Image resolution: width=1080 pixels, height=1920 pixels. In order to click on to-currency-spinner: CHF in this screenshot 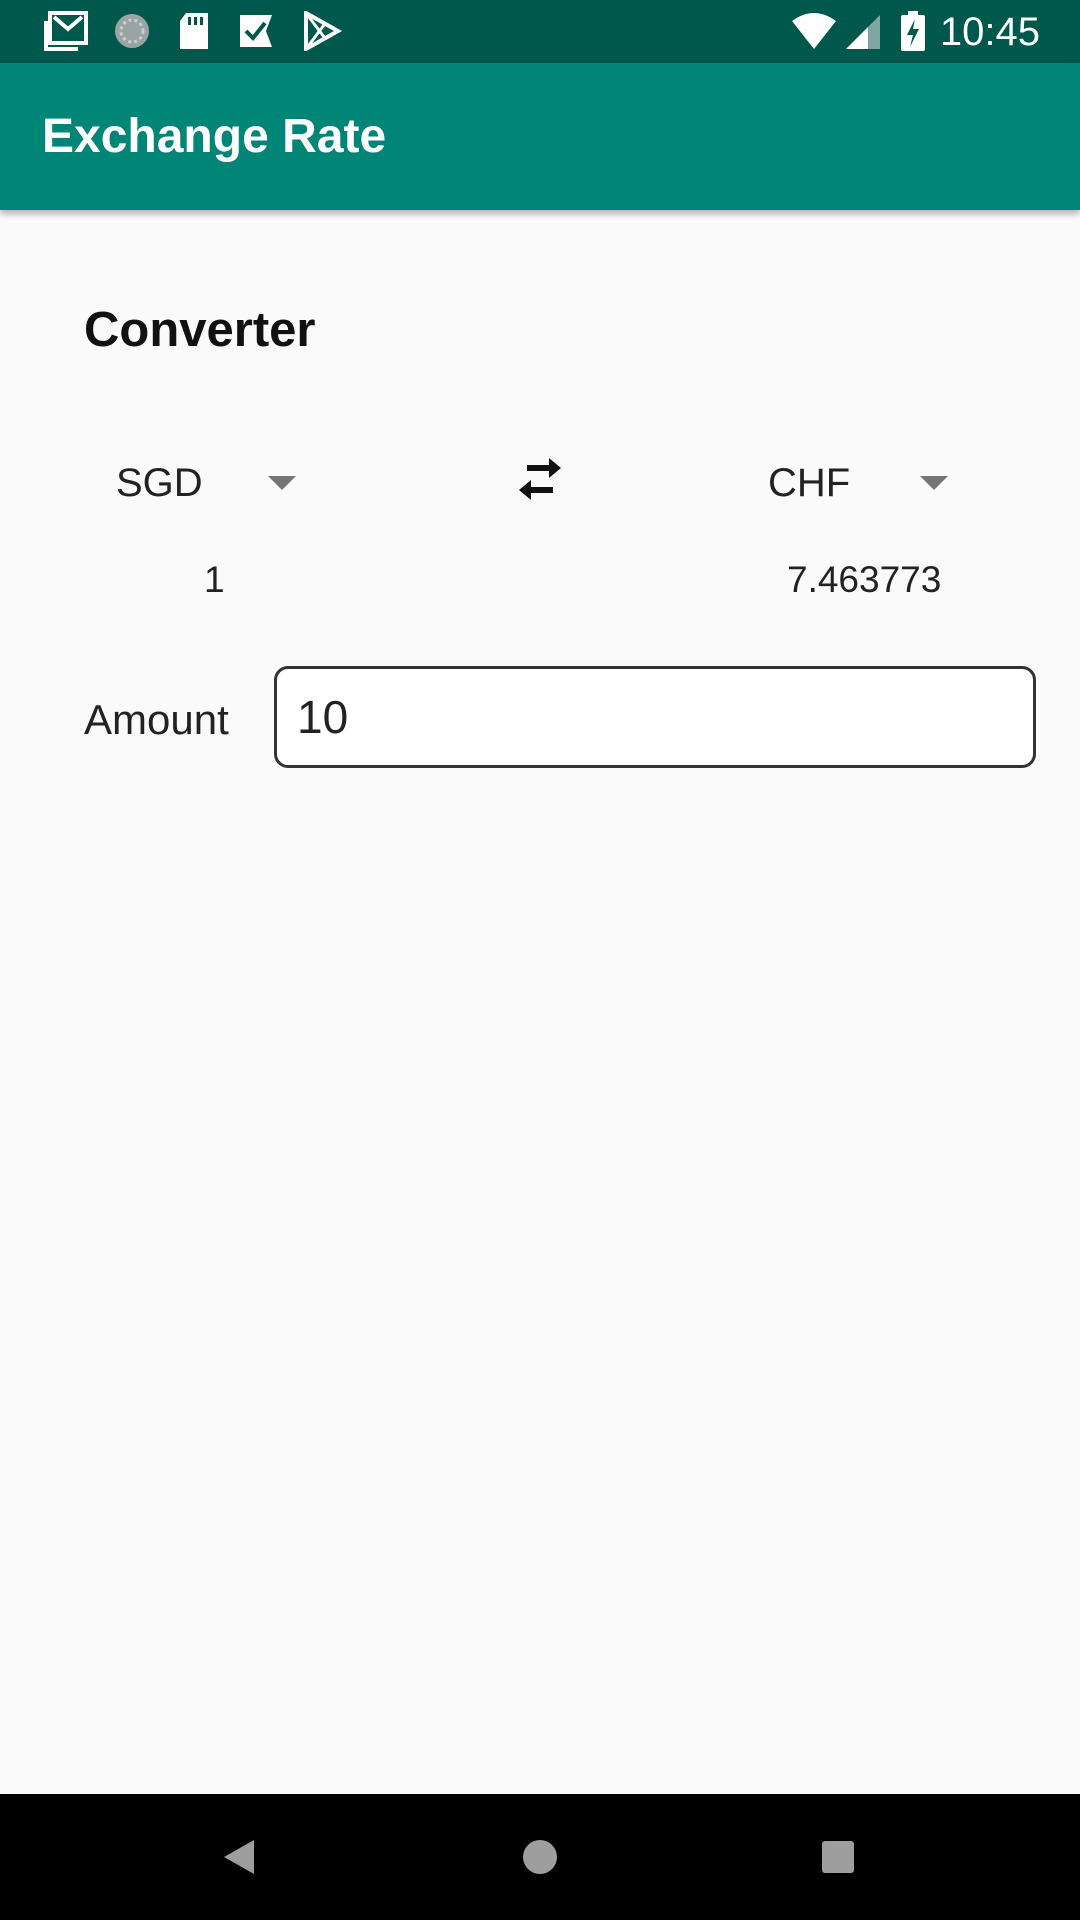, I will do `click(844, 483)`.